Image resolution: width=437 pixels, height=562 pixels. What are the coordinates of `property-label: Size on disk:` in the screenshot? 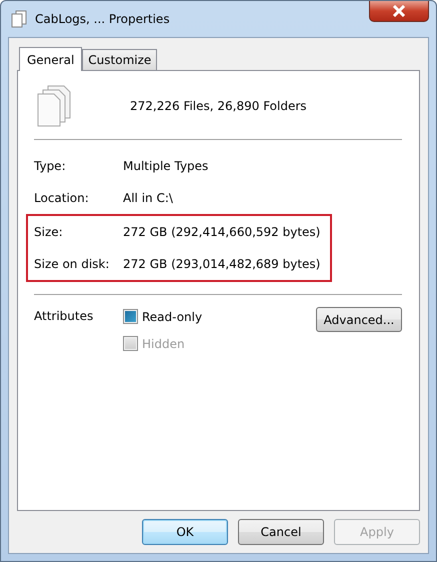 It's located at (72, 264).